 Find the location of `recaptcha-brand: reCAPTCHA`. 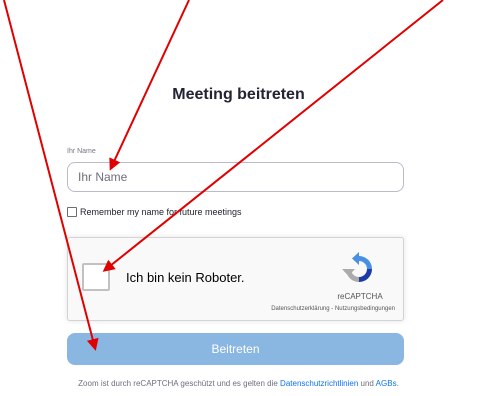

recaptcha-brand: reCAPTCHA is located at coordinates (360, 296).